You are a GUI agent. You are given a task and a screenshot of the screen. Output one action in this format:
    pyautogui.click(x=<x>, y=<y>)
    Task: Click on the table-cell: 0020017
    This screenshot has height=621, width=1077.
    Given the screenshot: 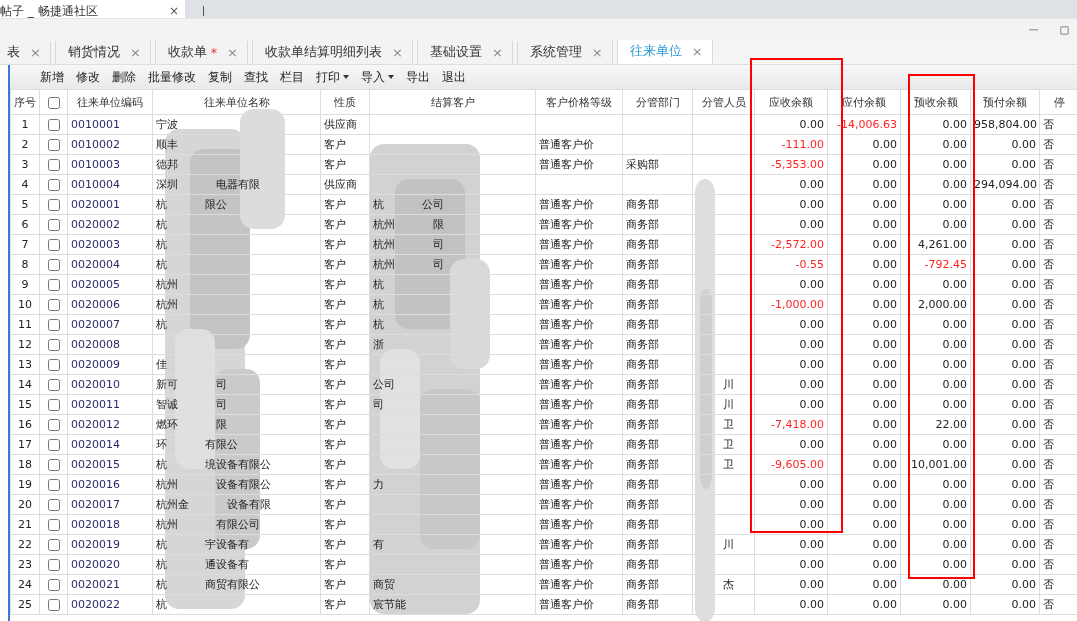 What is the action you would take?
    pyautogui.click(x=110, y=504)
    